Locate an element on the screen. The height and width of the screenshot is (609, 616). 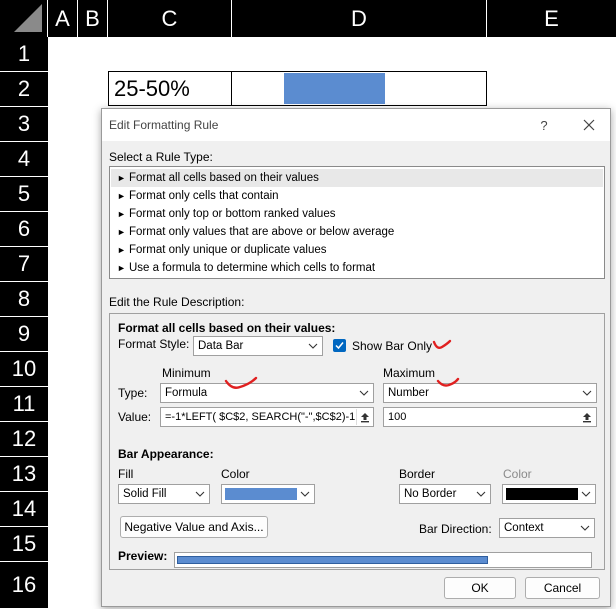
row-header-8: 8 is located at coordinates (24, 299).